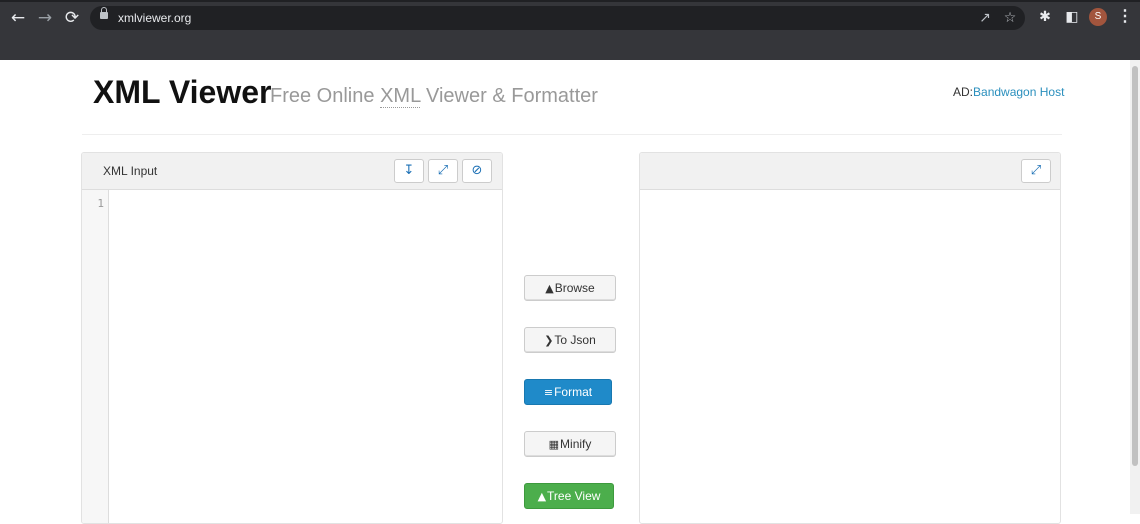 This screenshot has height=524, width=1140. I want to click on side-panel-icon: ◧, so click(1072, 17).